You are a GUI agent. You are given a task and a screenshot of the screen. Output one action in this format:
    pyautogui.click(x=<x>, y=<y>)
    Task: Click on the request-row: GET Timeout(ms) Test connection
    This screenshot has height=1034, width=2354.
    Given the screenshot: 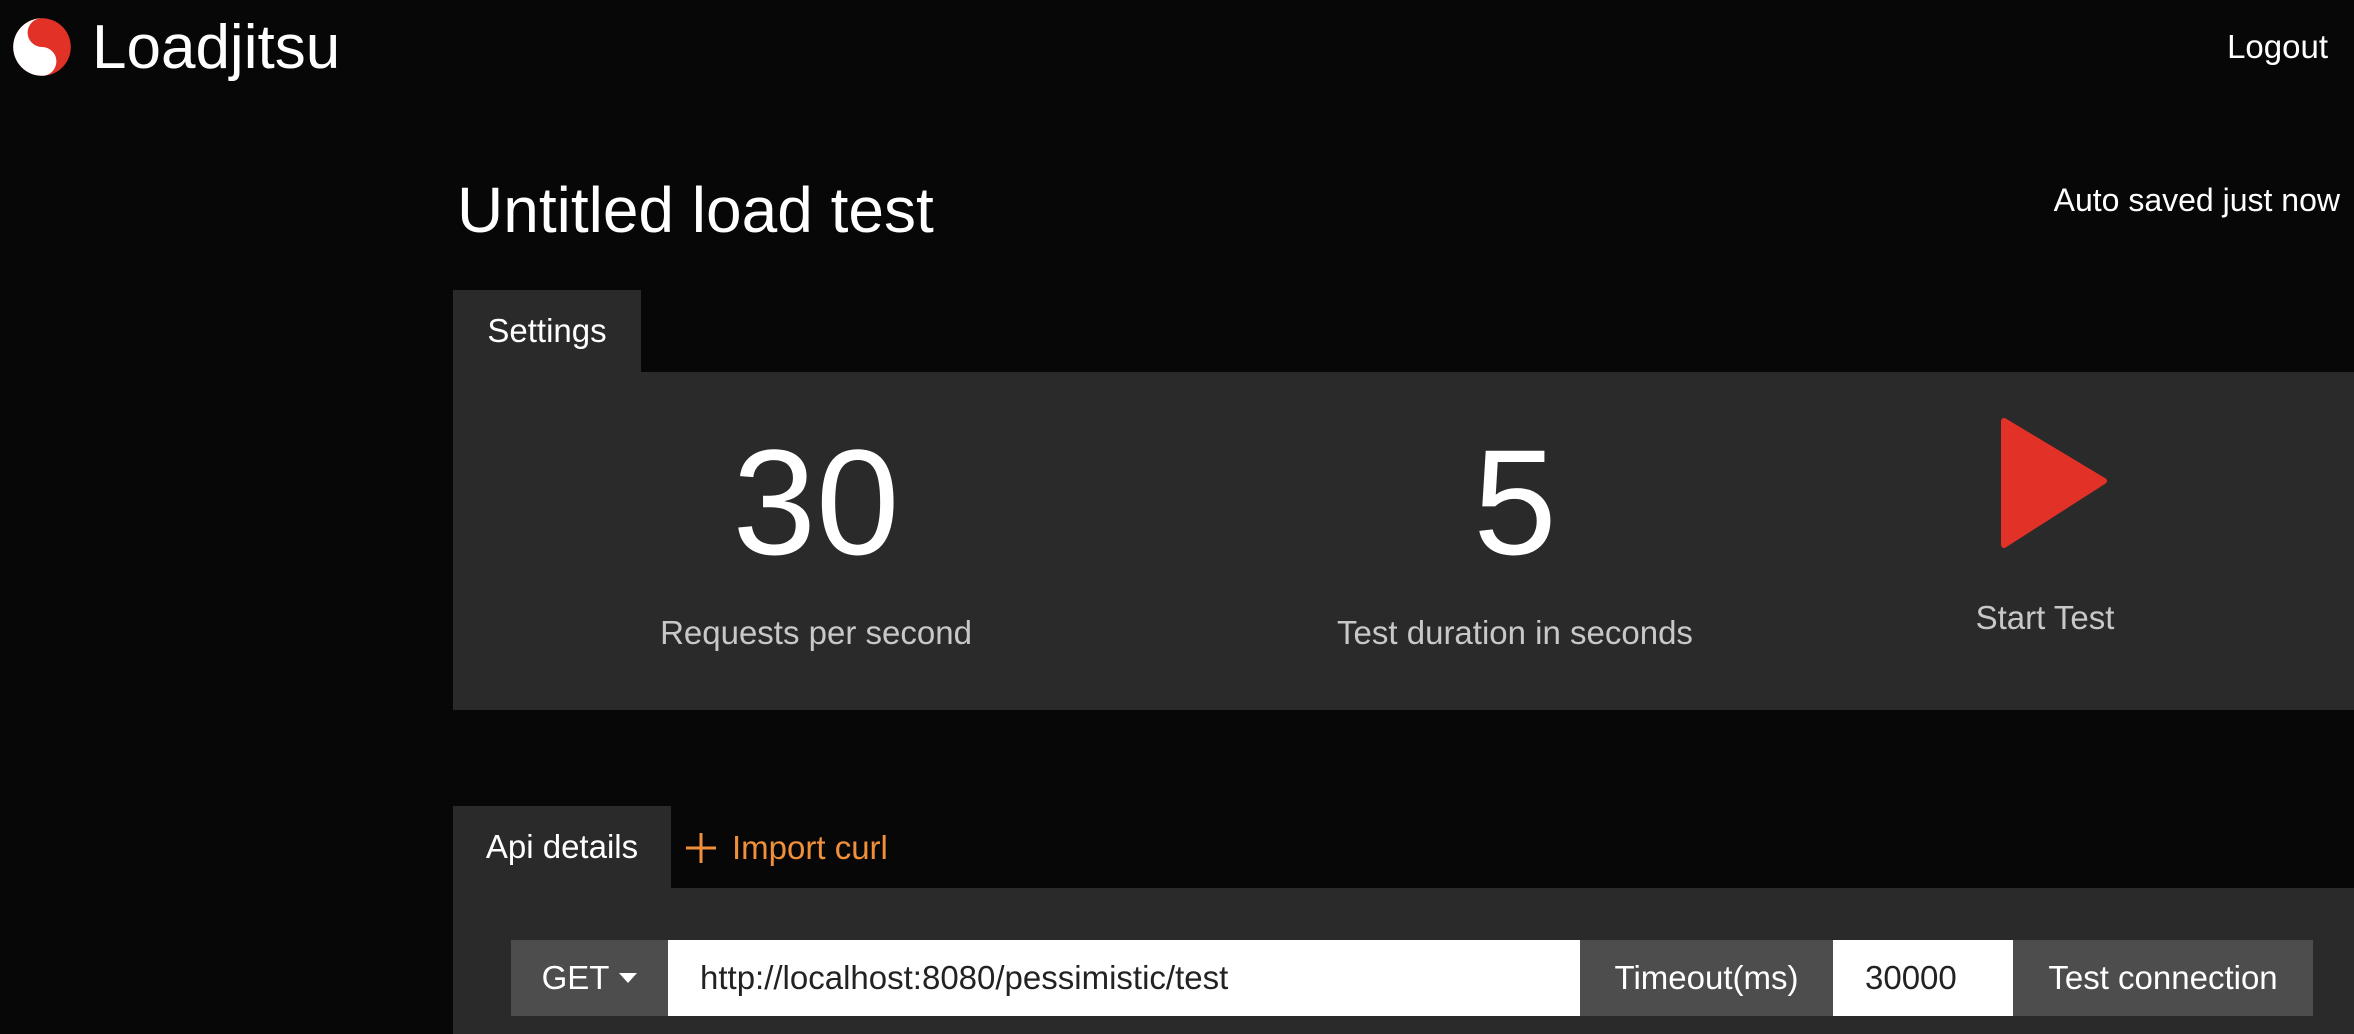 What is the action you would take?
    pyautogui.click(x=1412, y=978)
    